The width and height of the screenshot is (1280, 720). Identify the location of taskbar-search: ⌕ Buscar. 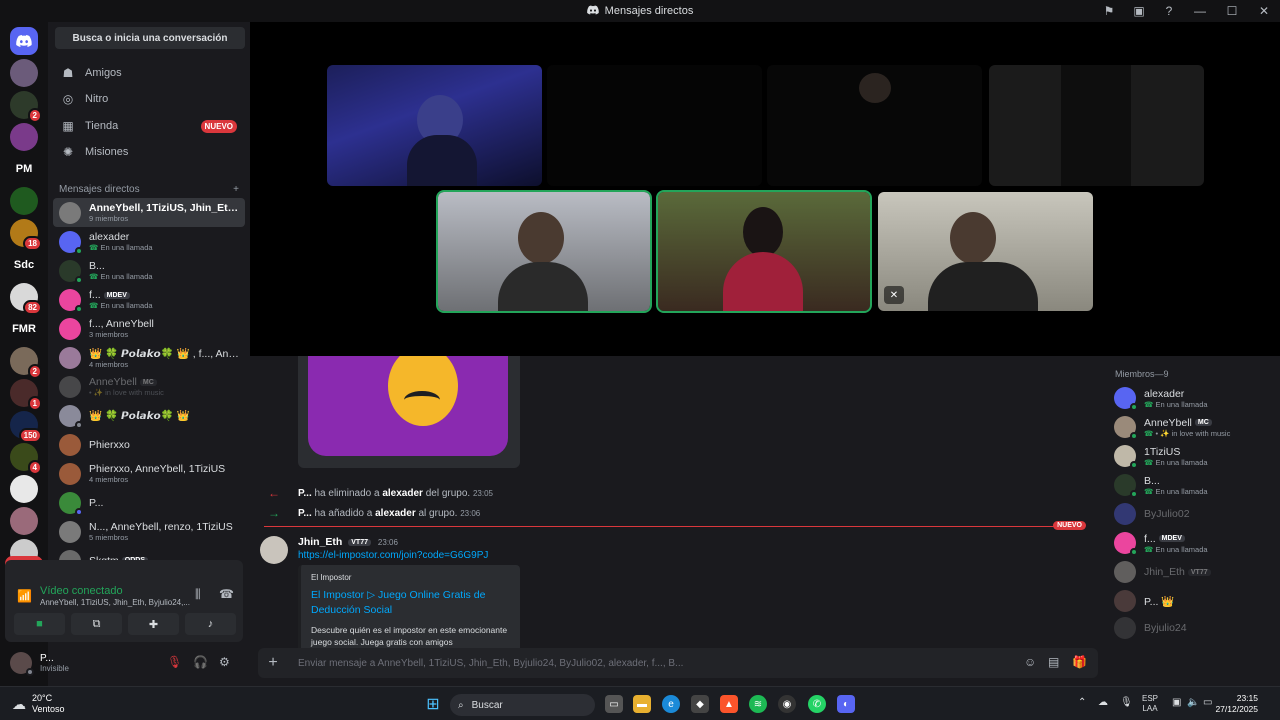
(522, 705).